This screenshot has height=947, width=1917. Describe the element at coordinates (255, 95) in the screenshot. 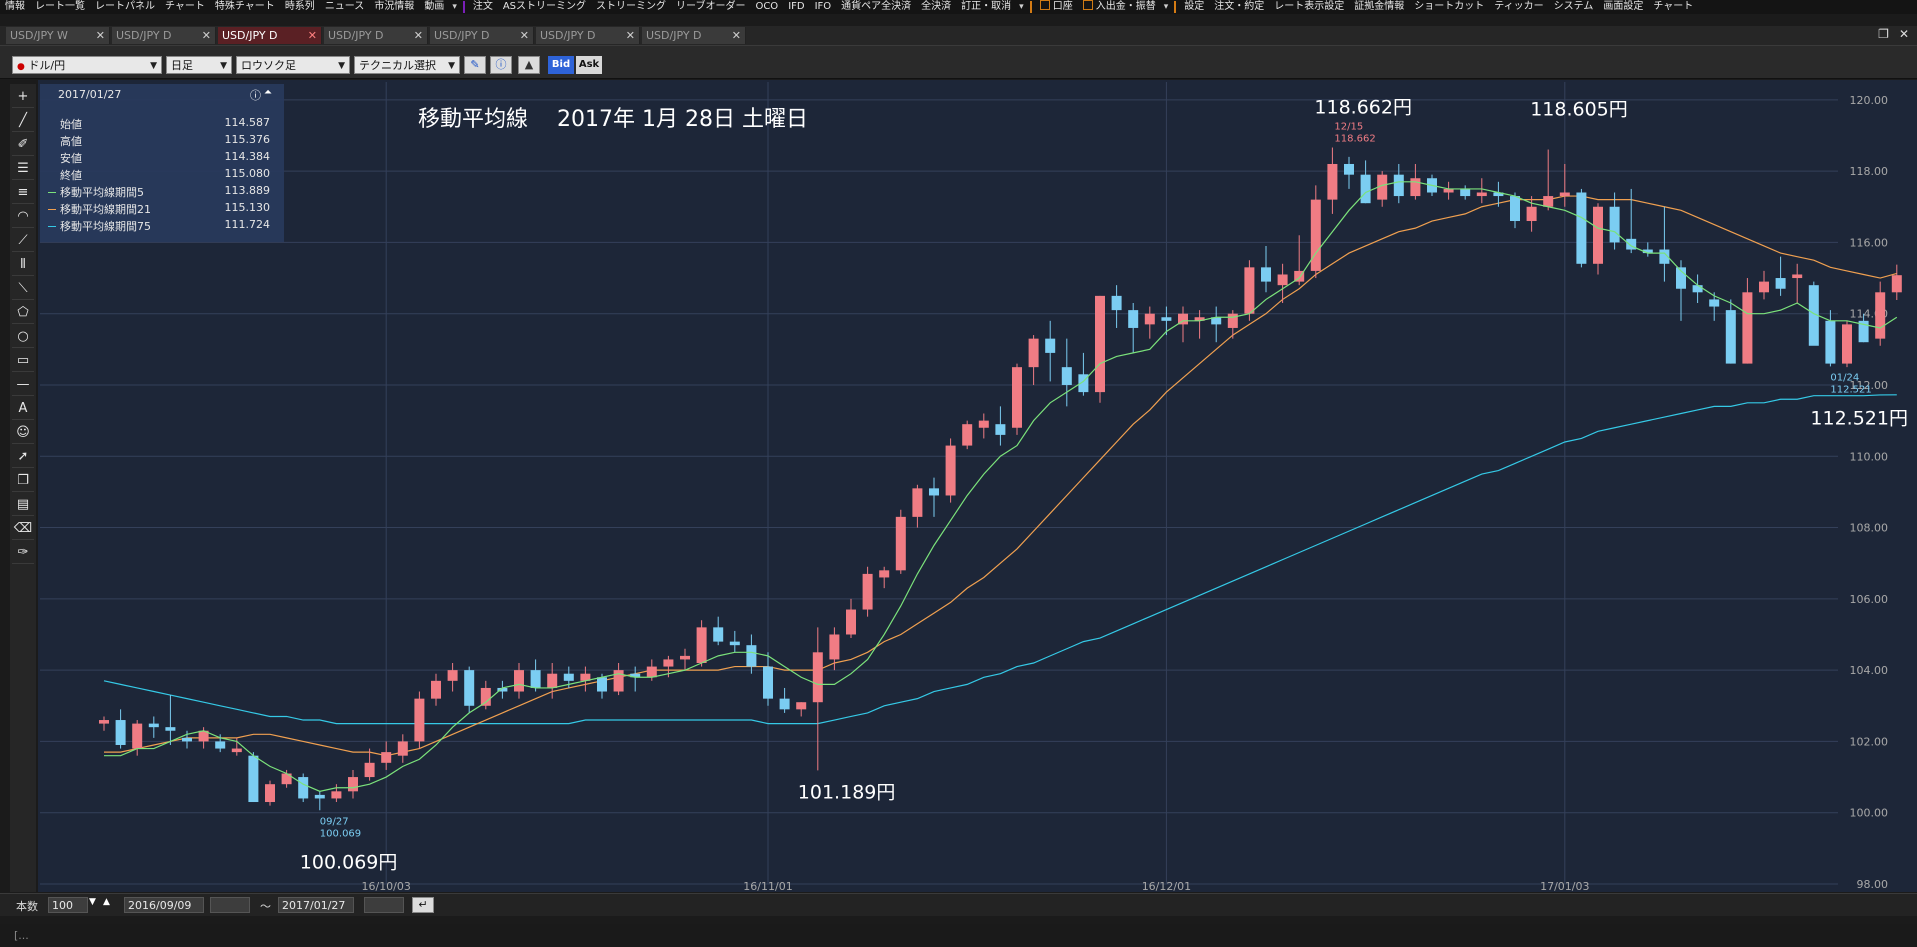

I see `info-icon: ⓘ` at that location.